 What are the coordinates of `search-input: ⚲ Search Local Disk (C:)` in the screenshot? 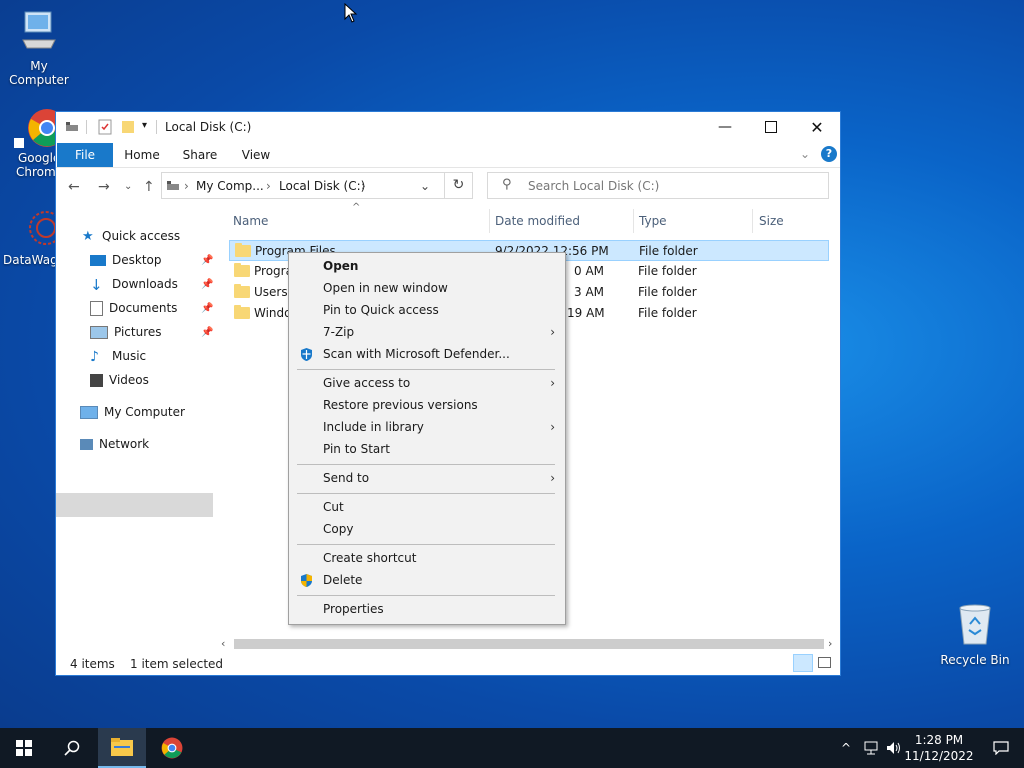 It's located at (658, 185).